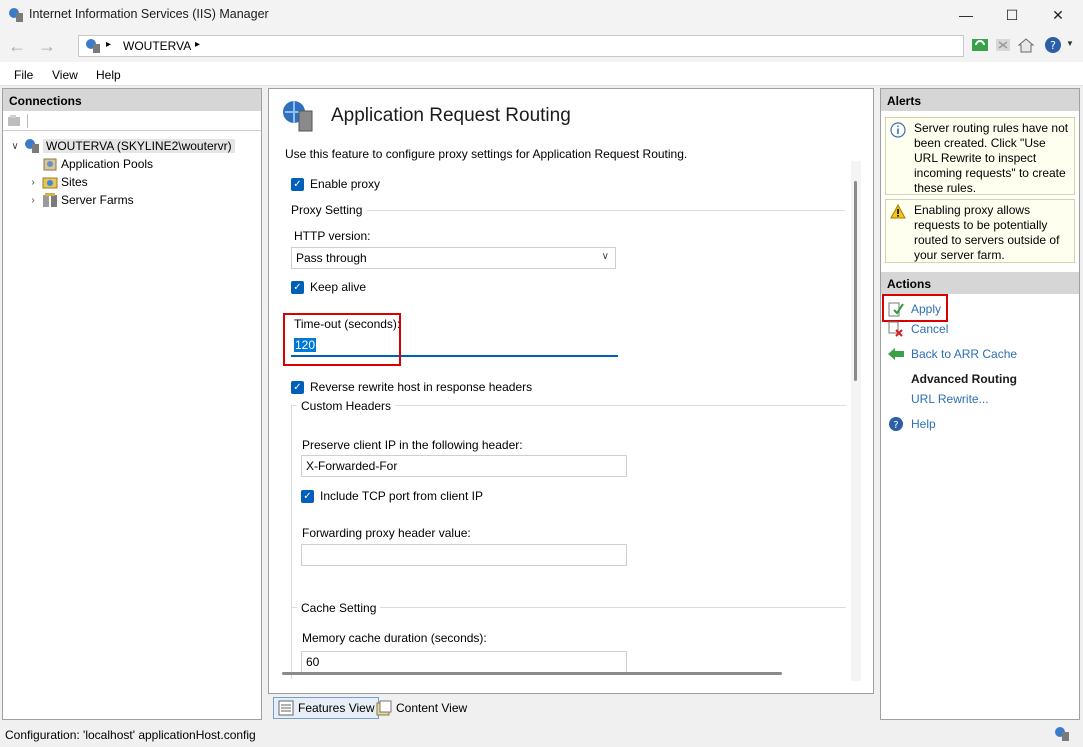  I want to click on forwarding-proxy-input, so click(464, 555).